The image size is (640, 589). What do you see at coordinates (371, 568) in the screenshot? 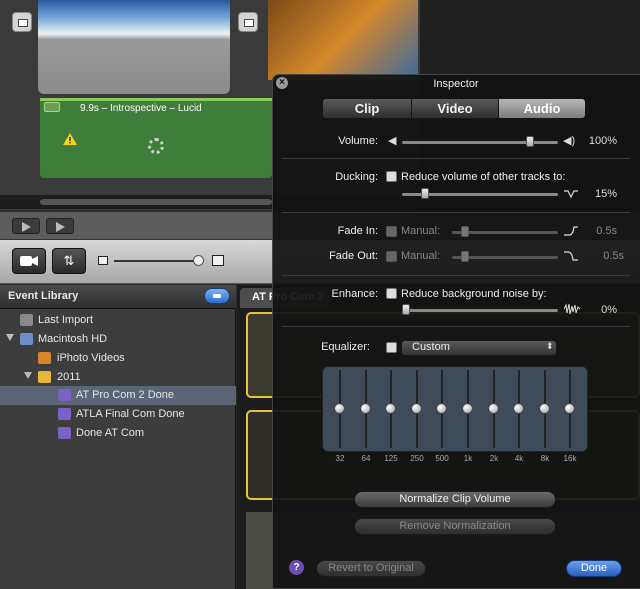
I see `revert-to-original-button: Revert to Original` at bounding box center [371, 568].